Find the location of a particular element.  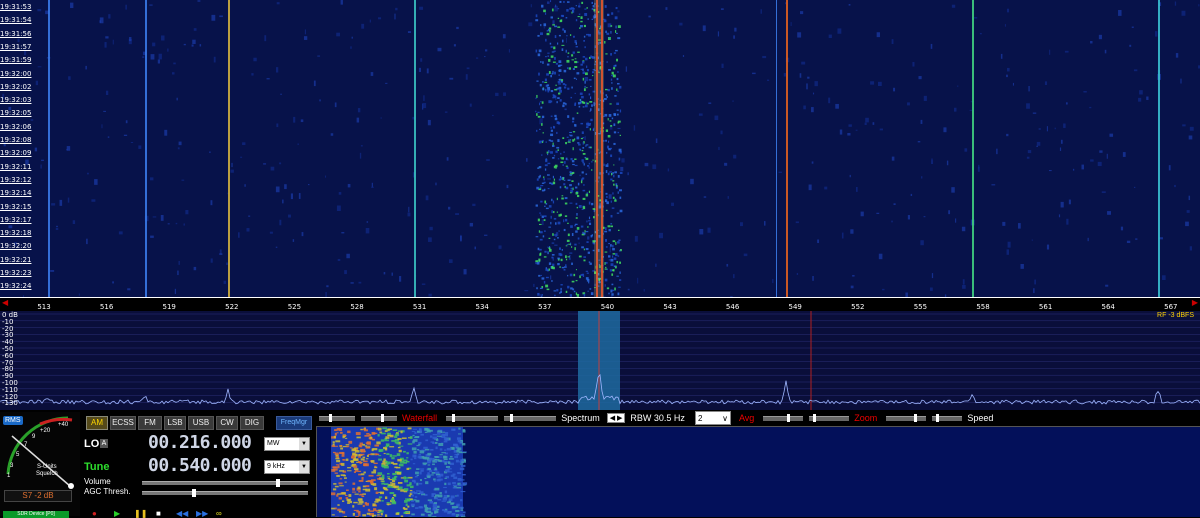

spectrum-contrast-slider is located at coordinates (472, 418).